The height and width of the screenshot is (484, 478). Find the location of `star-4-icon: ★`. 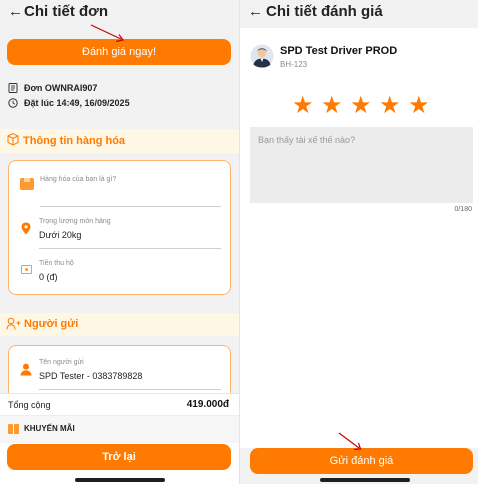

star-4-icon: ★ is located at coordinates (390, 106).